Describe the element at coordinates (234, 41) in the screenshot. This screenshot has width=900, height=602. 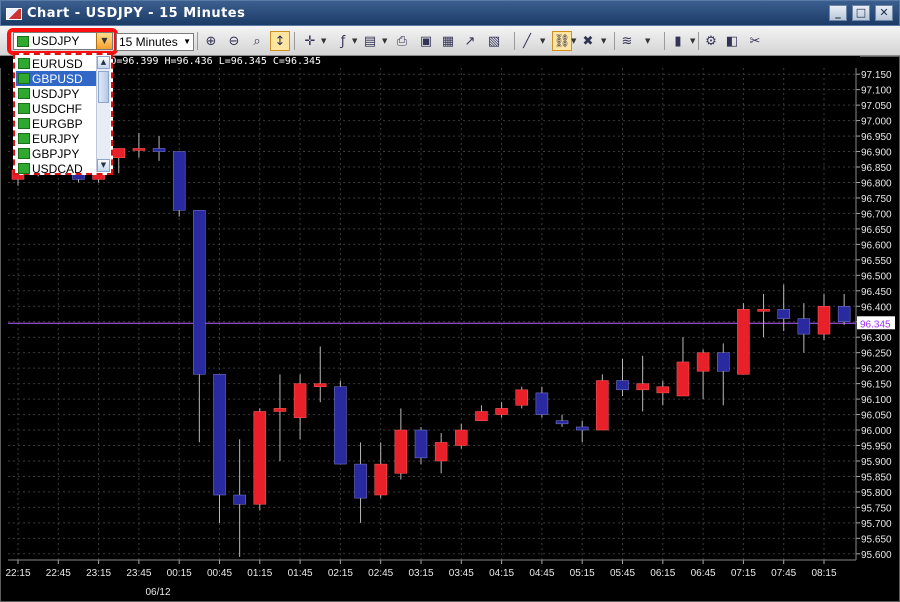
I see `zoom-out-icon: ⊖` at that location.